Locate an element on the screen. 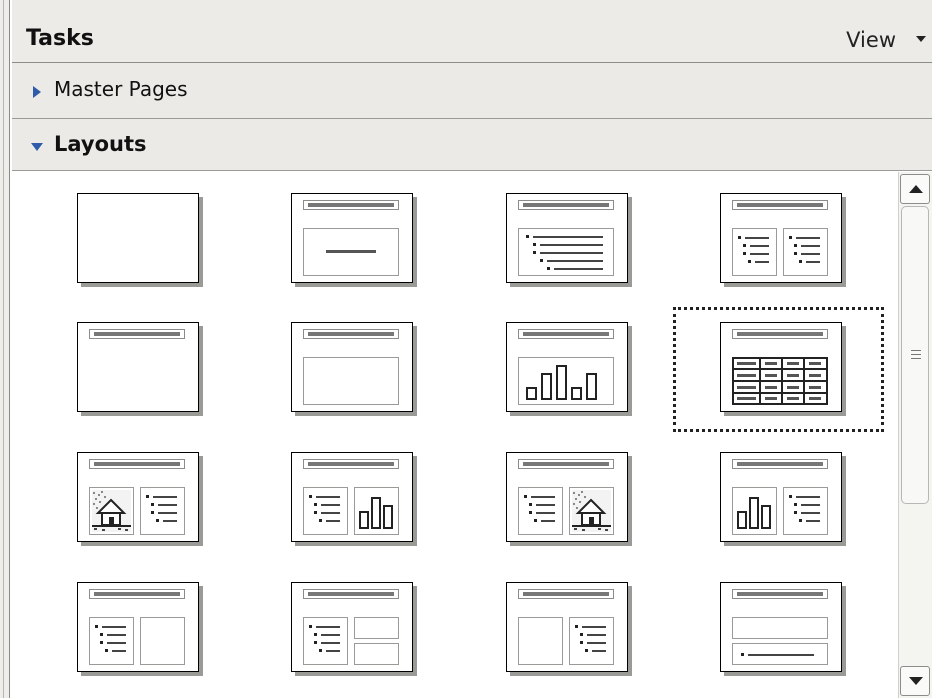 This screenshot has width=932, height=698. content-bottom-right-placeholder is located at coordinates (376, 654).